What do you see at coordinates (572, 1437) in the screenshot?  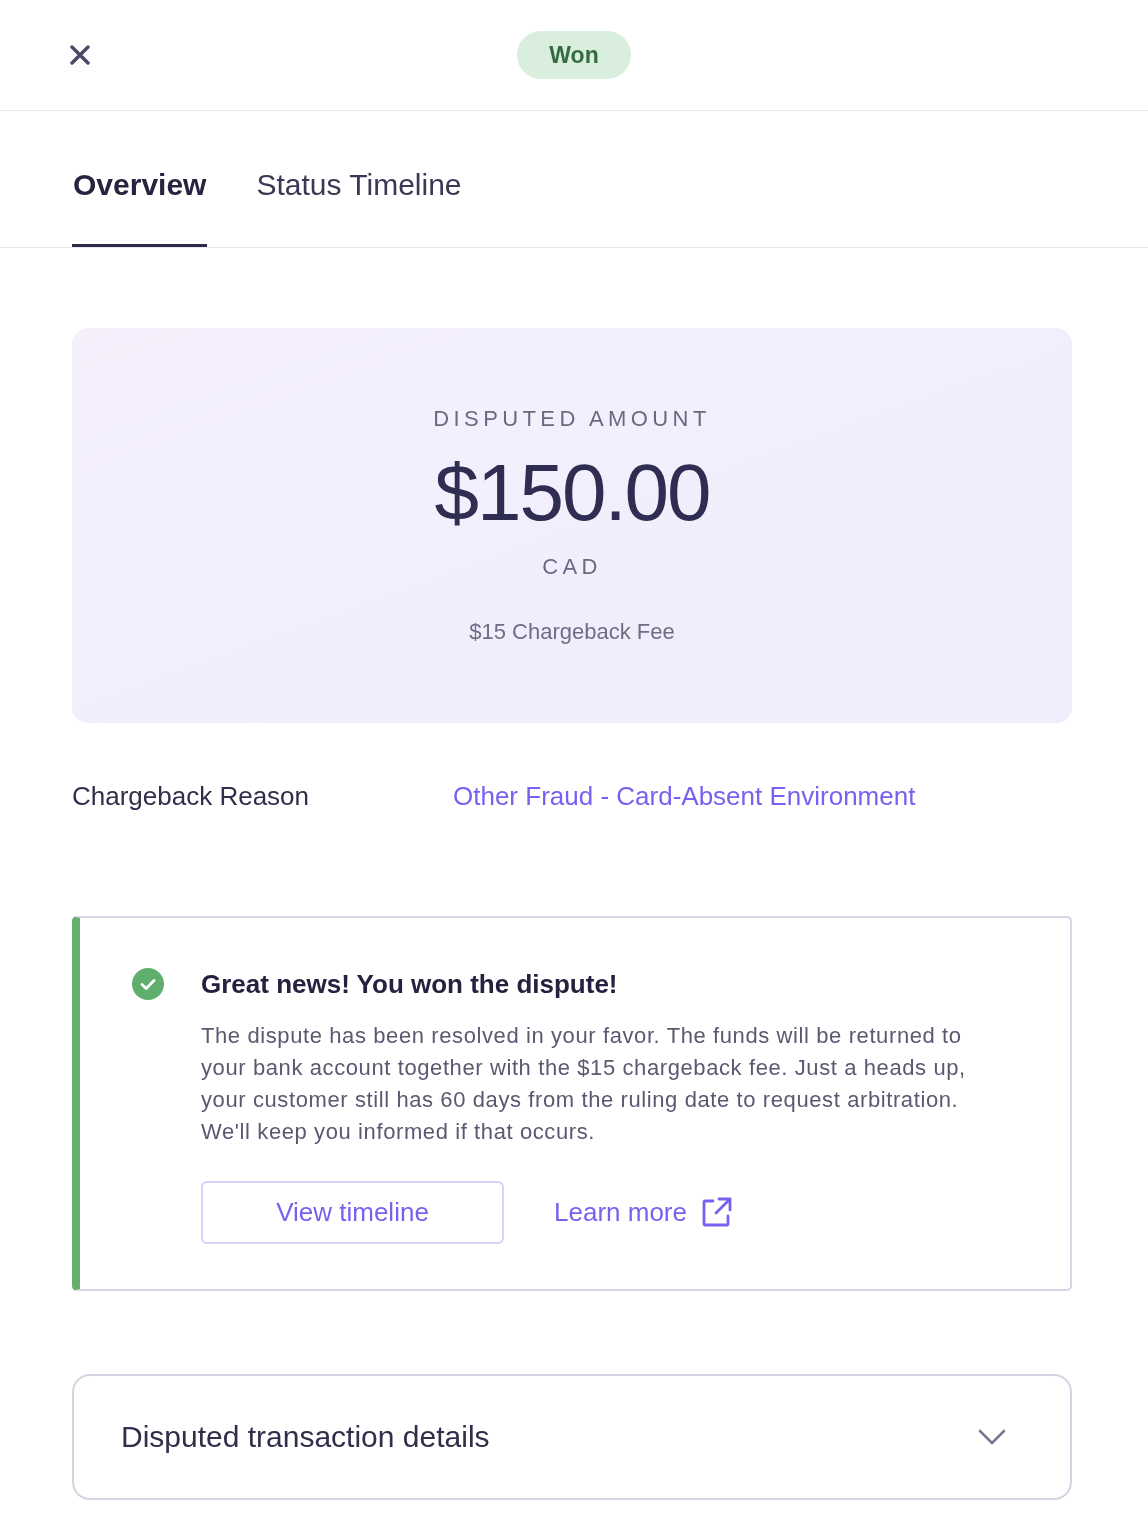 I see `accordion-header: Disputed transaction details` at bounding box center [572, 1437].